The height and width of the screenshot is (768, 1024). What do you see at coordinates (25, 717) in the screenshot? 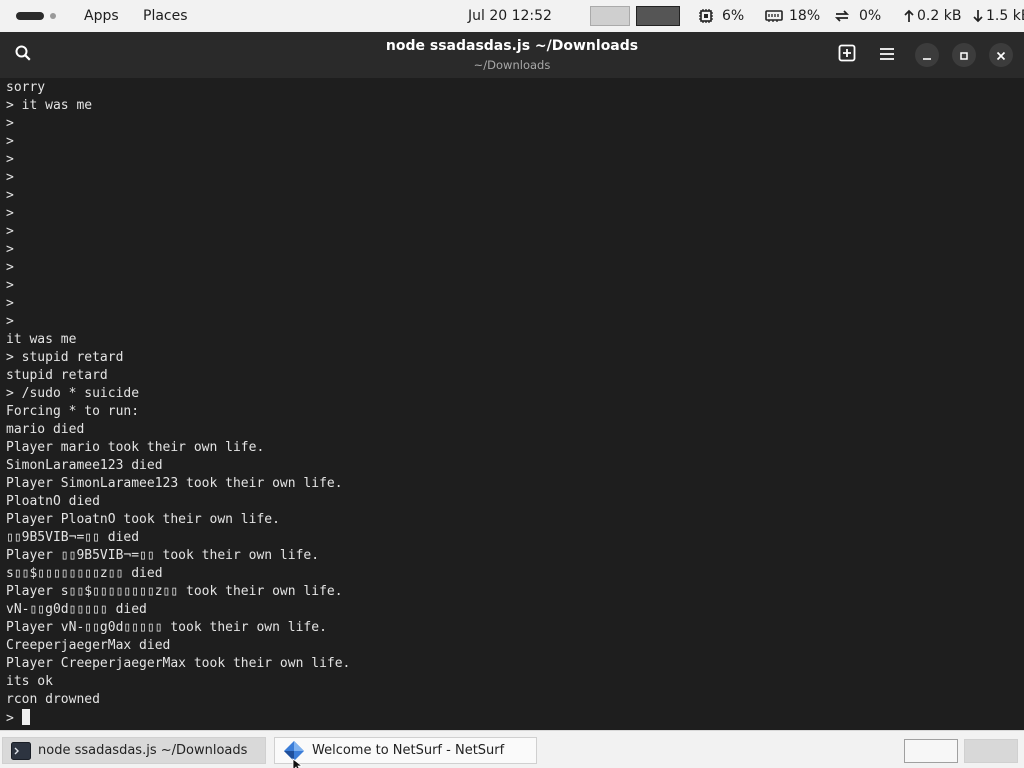
I see `text-cursor` at bounding box center [25, 717].